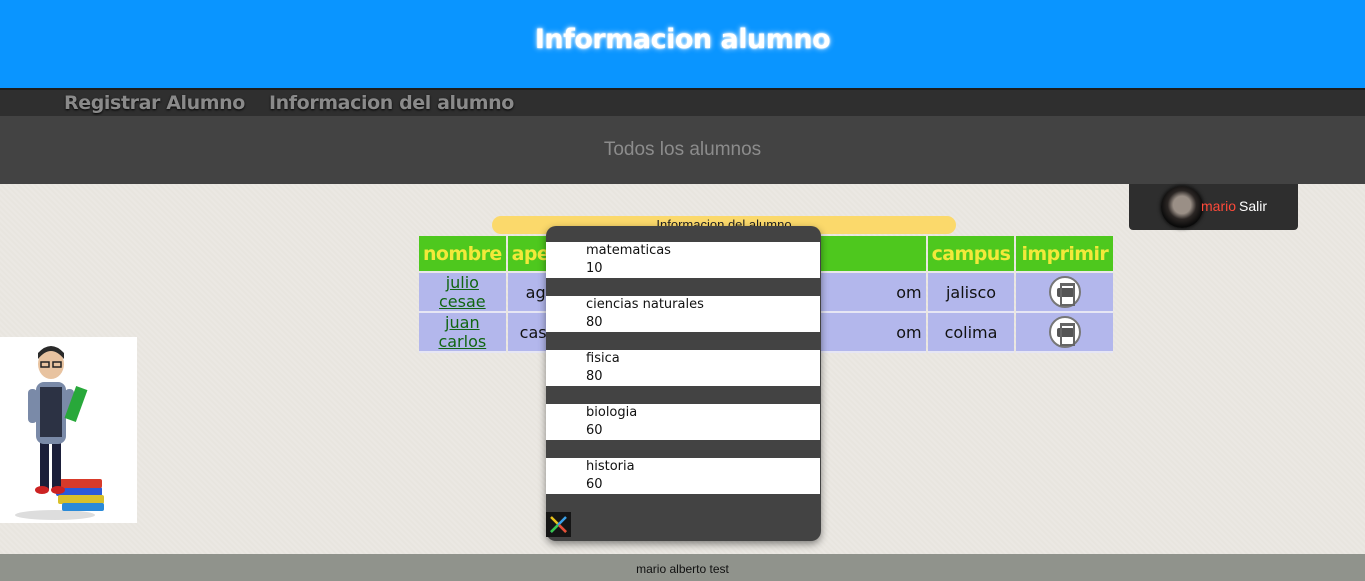 Image resolution: width=1365 pixels, height=581 pixels. What do you see at coordinates (682, 39) in the screenshot?
I see `page-title: Informacion alumno` at bounding box center [682, 39].